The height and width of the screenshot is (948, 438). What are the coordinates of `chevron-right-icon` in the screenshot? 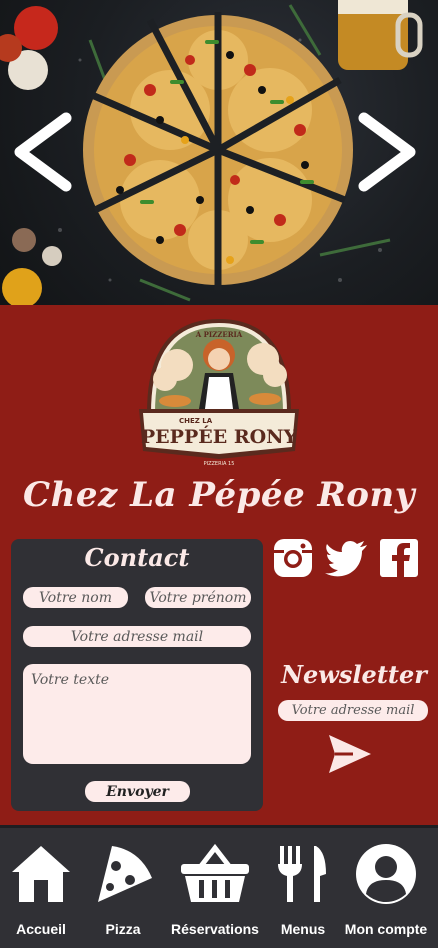 It's located at (387, 152).